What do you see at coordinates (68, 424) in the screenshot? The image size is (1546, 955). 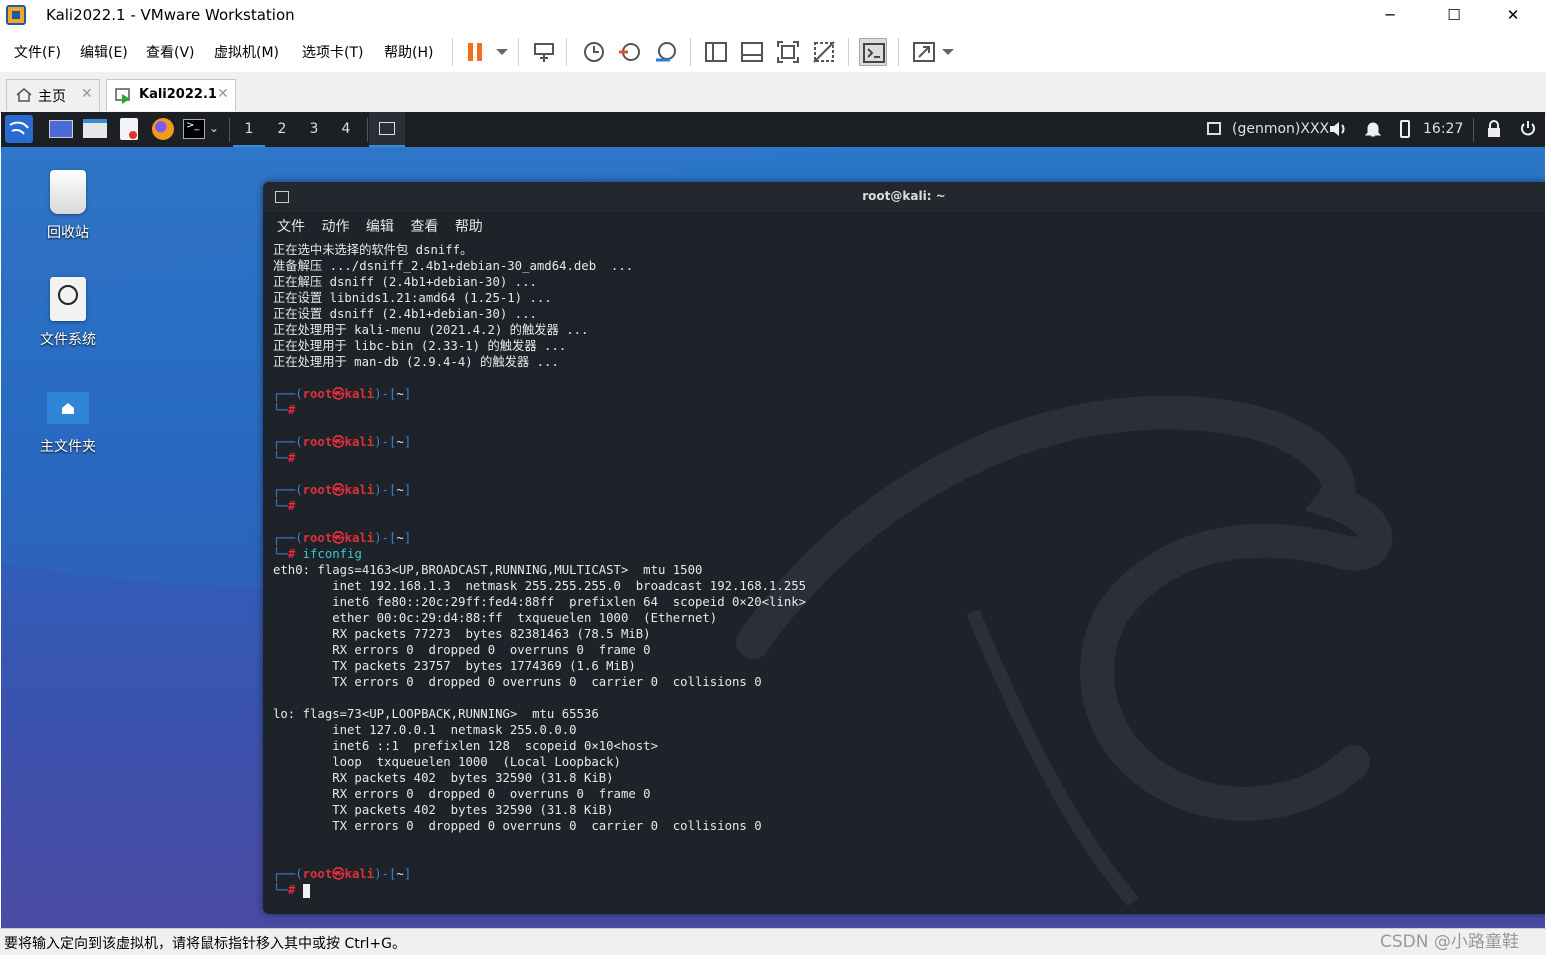 I see `desktop-icon-home: 主文件夹` at bounding box center [68, 424].